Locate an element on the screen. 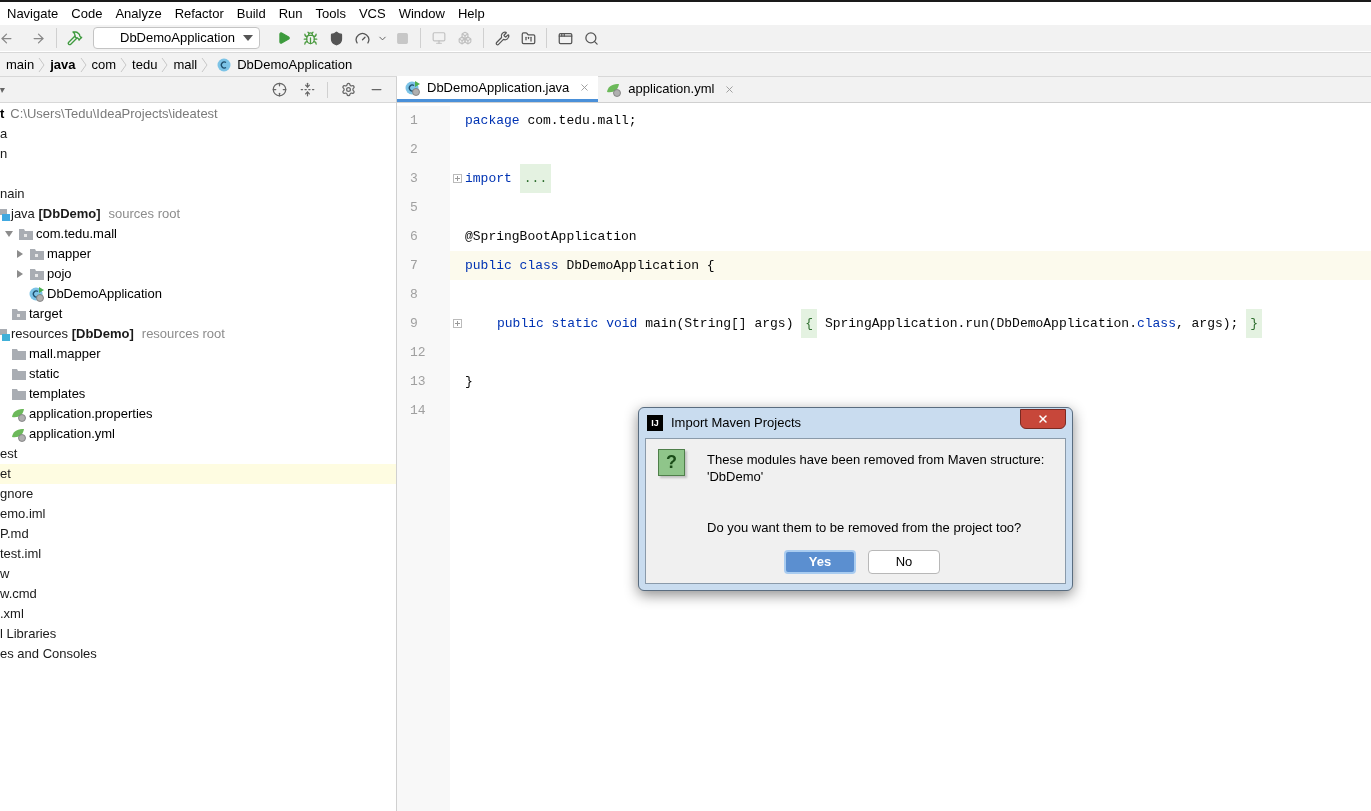 The image size is (1371, 811). root-hint: sources root is located at coordinates (144, 214).